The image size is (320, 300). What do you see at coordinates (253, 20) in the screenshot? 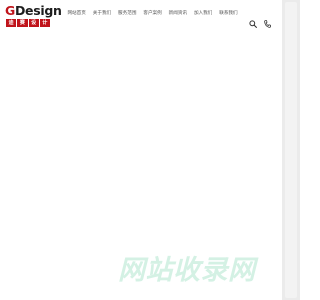
I see `search-icon` at bounding box center [253, 20].